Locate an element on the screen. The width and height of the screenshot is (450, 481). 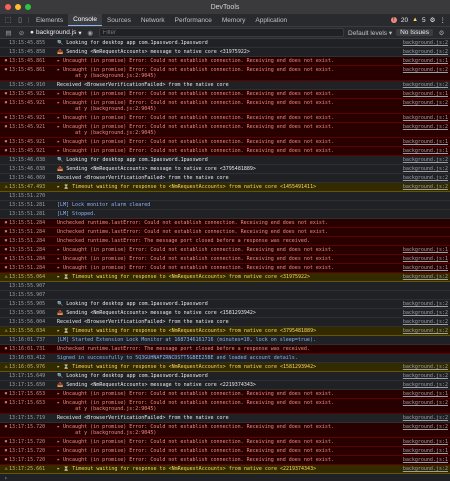
tab-performance: Performance is located at coordinates (193, 20).